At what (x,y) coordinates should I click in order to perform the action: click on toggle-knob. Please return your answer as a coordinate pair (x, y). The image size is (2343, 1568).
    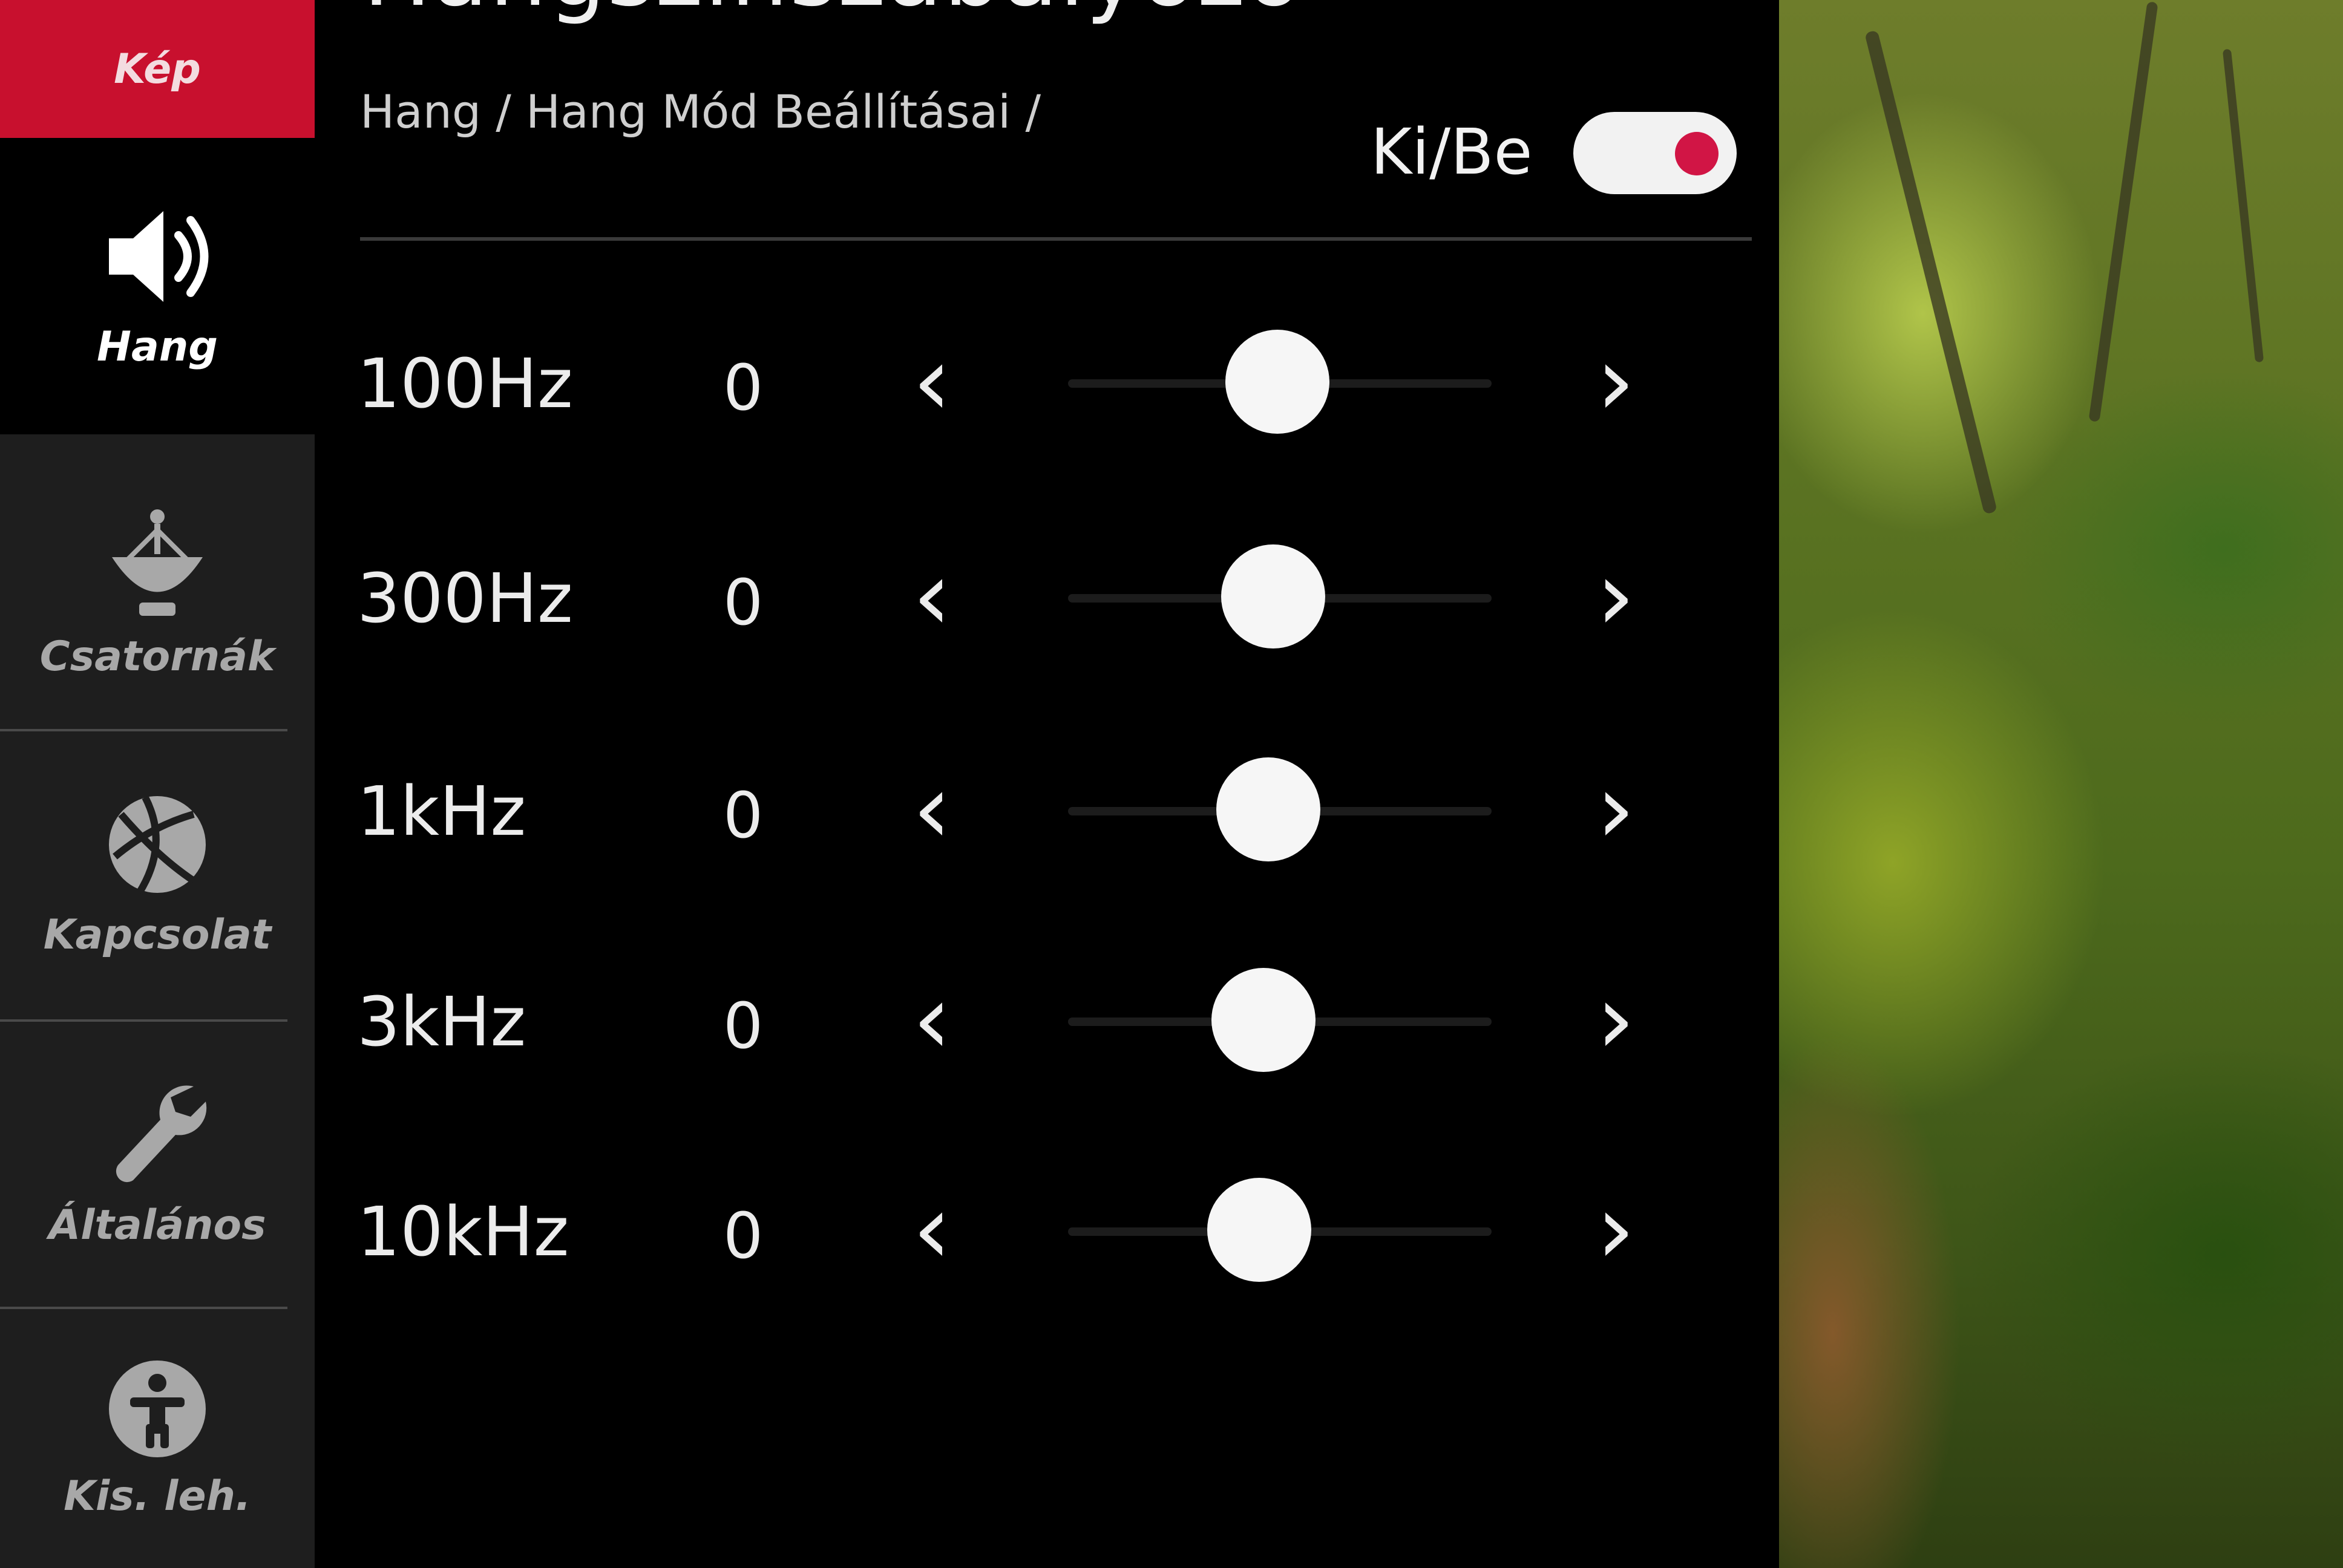
    Looking at the image, I should click on (1697, 153).